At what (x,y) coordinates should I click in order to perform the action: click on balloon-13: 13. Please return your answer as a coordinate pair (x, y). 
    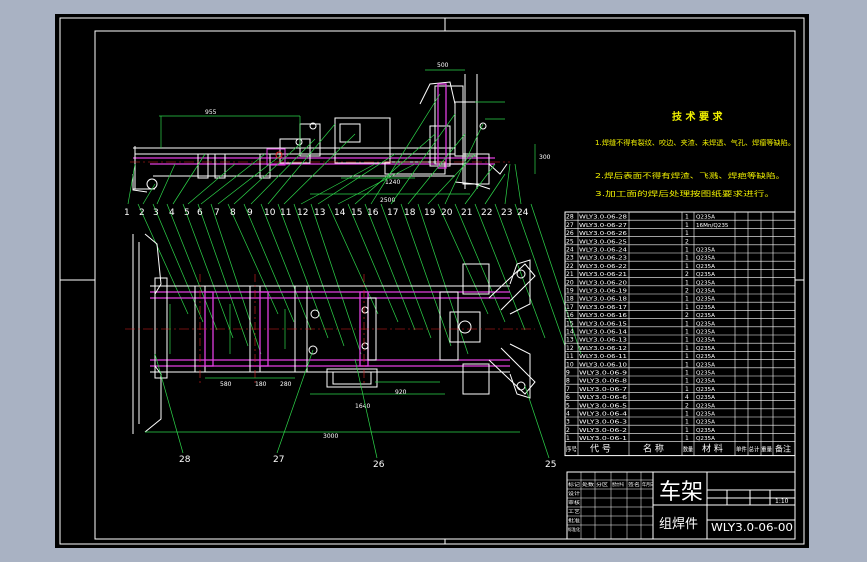
    Looking at the image, I should click on (319, 213).